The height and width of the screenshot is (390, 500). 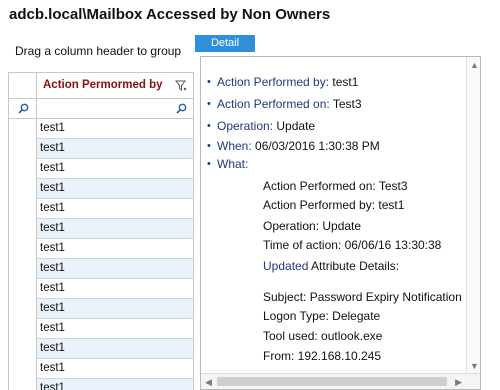 I want to click on detail-value: Test3, so click(x=345, y=104).